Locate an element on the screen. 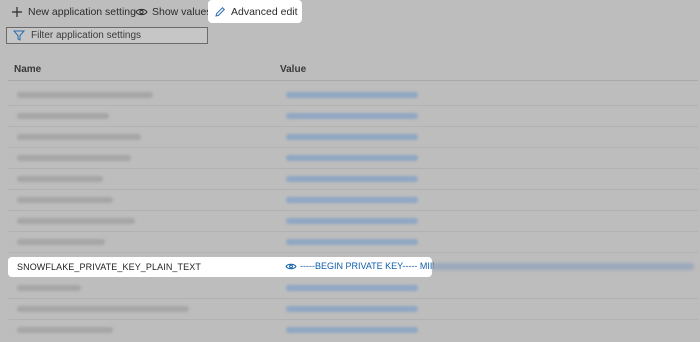 The height and width of the screenshot is (342, 700). eye-hidden-icon is located at coordinates (291, 266).